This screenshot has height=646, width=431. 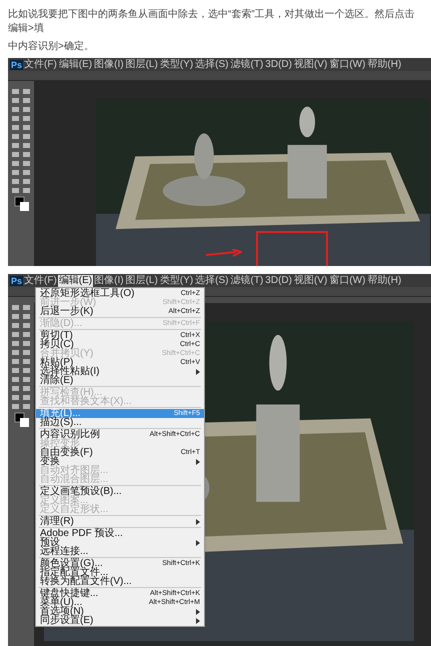 What do you see at coordinates (120, 461) in the screenshot?
I see `menu-item: 变换` at bounding box center [120, 461].